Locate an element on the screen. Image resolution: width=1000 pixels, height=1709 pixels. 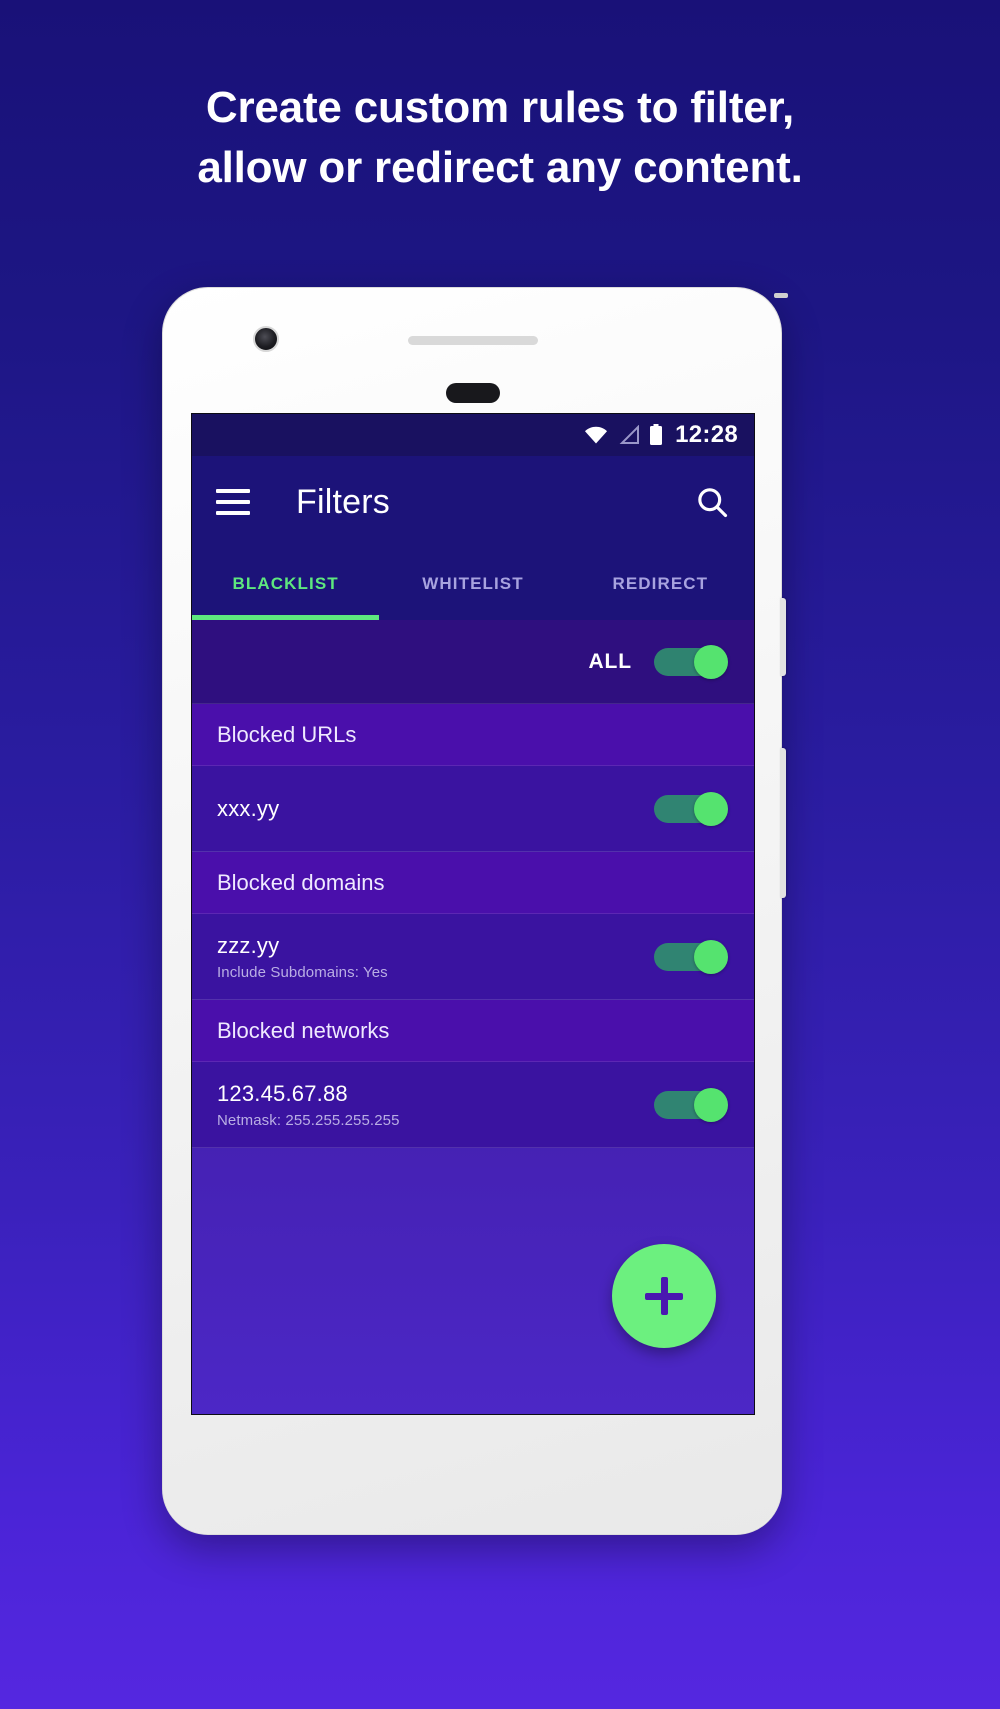
list-item: 123.45.67.88 Netmask: 255.255.255.255 is located at coordinates (473, 1105).